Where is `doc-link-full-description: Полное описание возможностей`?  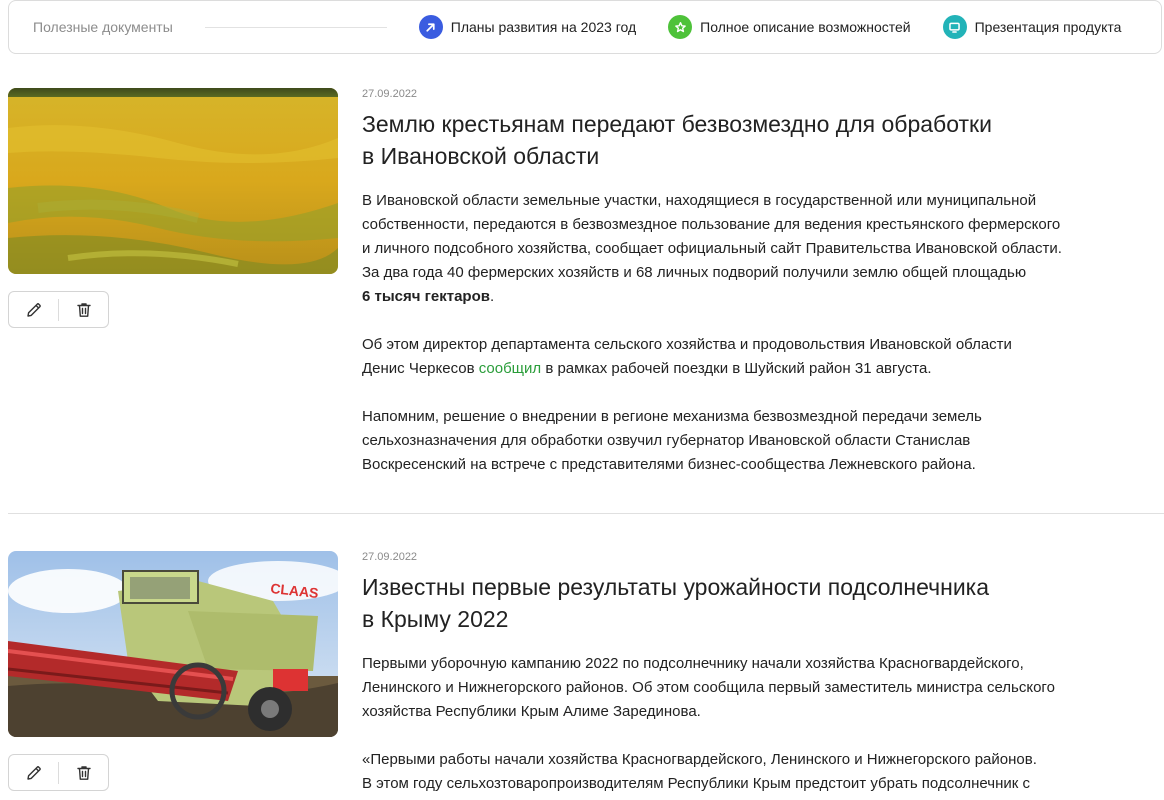
doc-link-full-description: Полное описание возможностей is located at coordinates (789, 27).